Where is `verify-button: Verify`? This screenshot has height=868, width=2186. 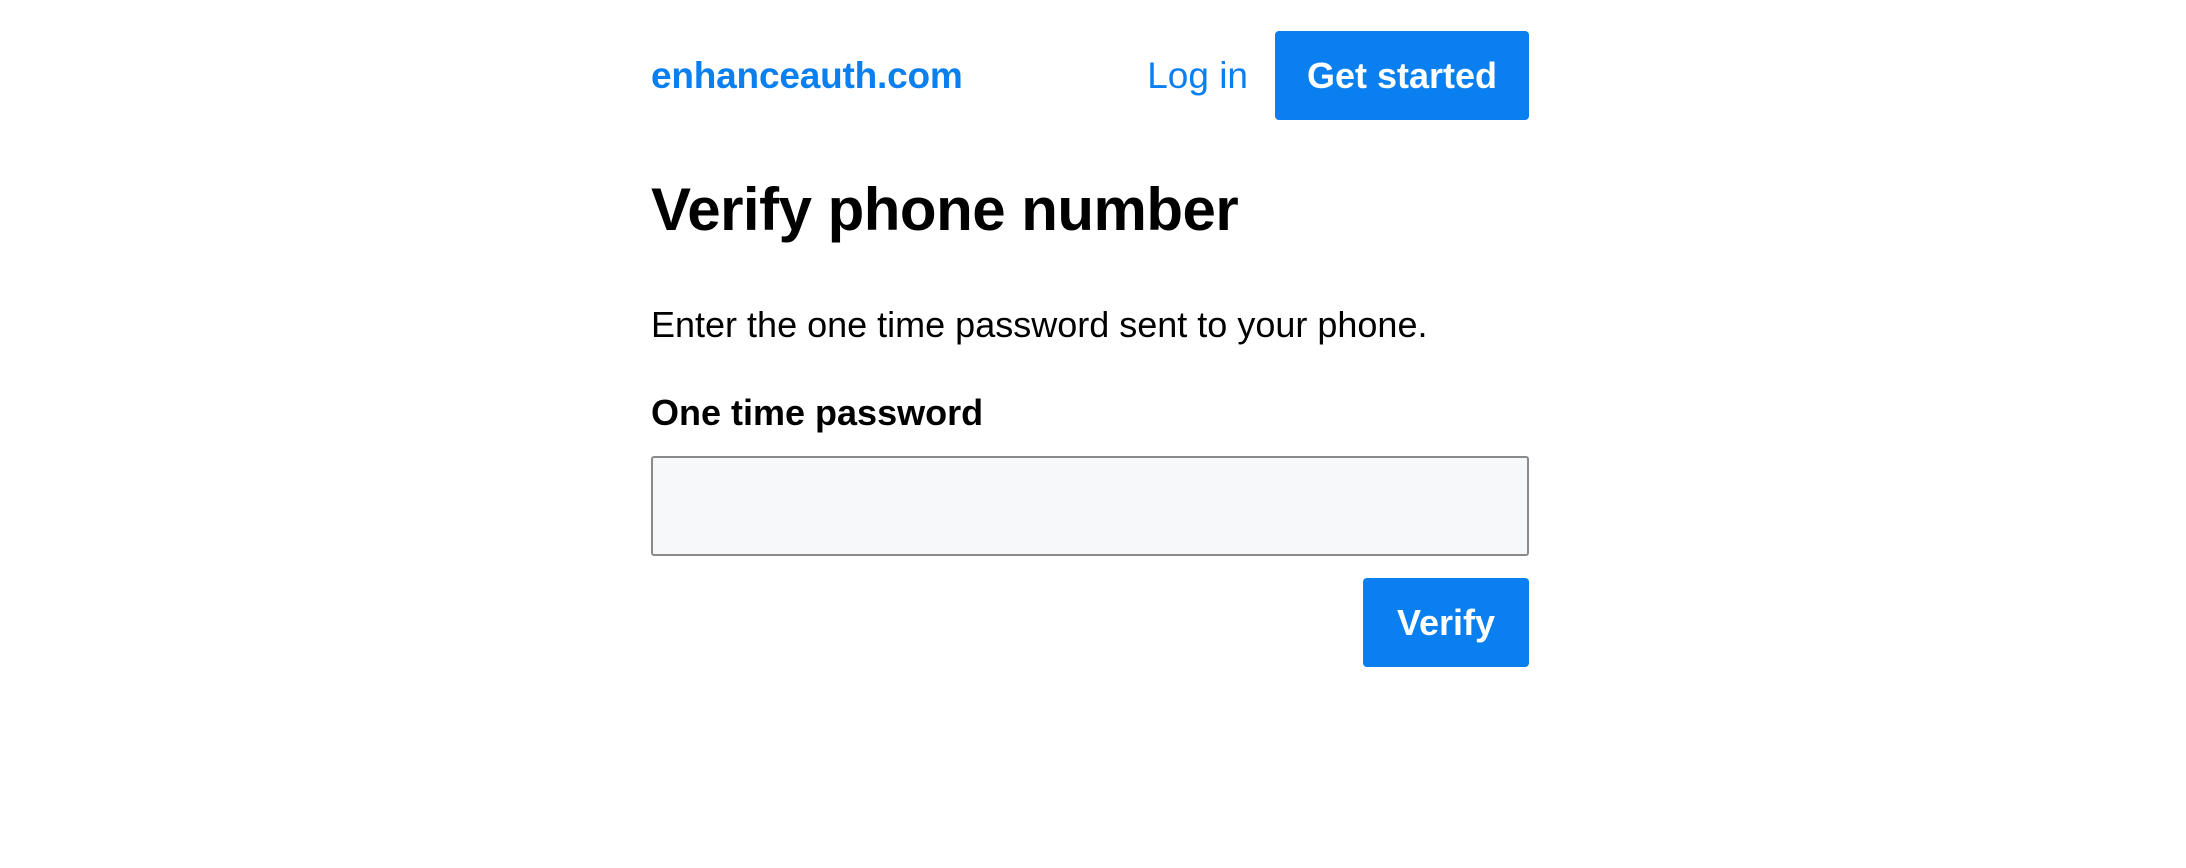 verify-button: Verify is located at coordinates (1446, 622).